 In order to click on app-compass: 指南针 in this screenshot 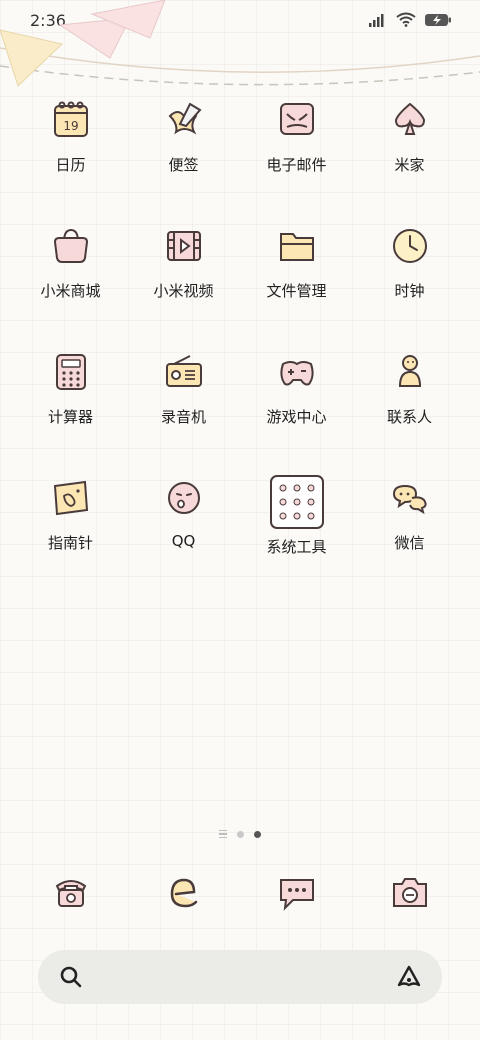, I will do `click(70, 537)`.